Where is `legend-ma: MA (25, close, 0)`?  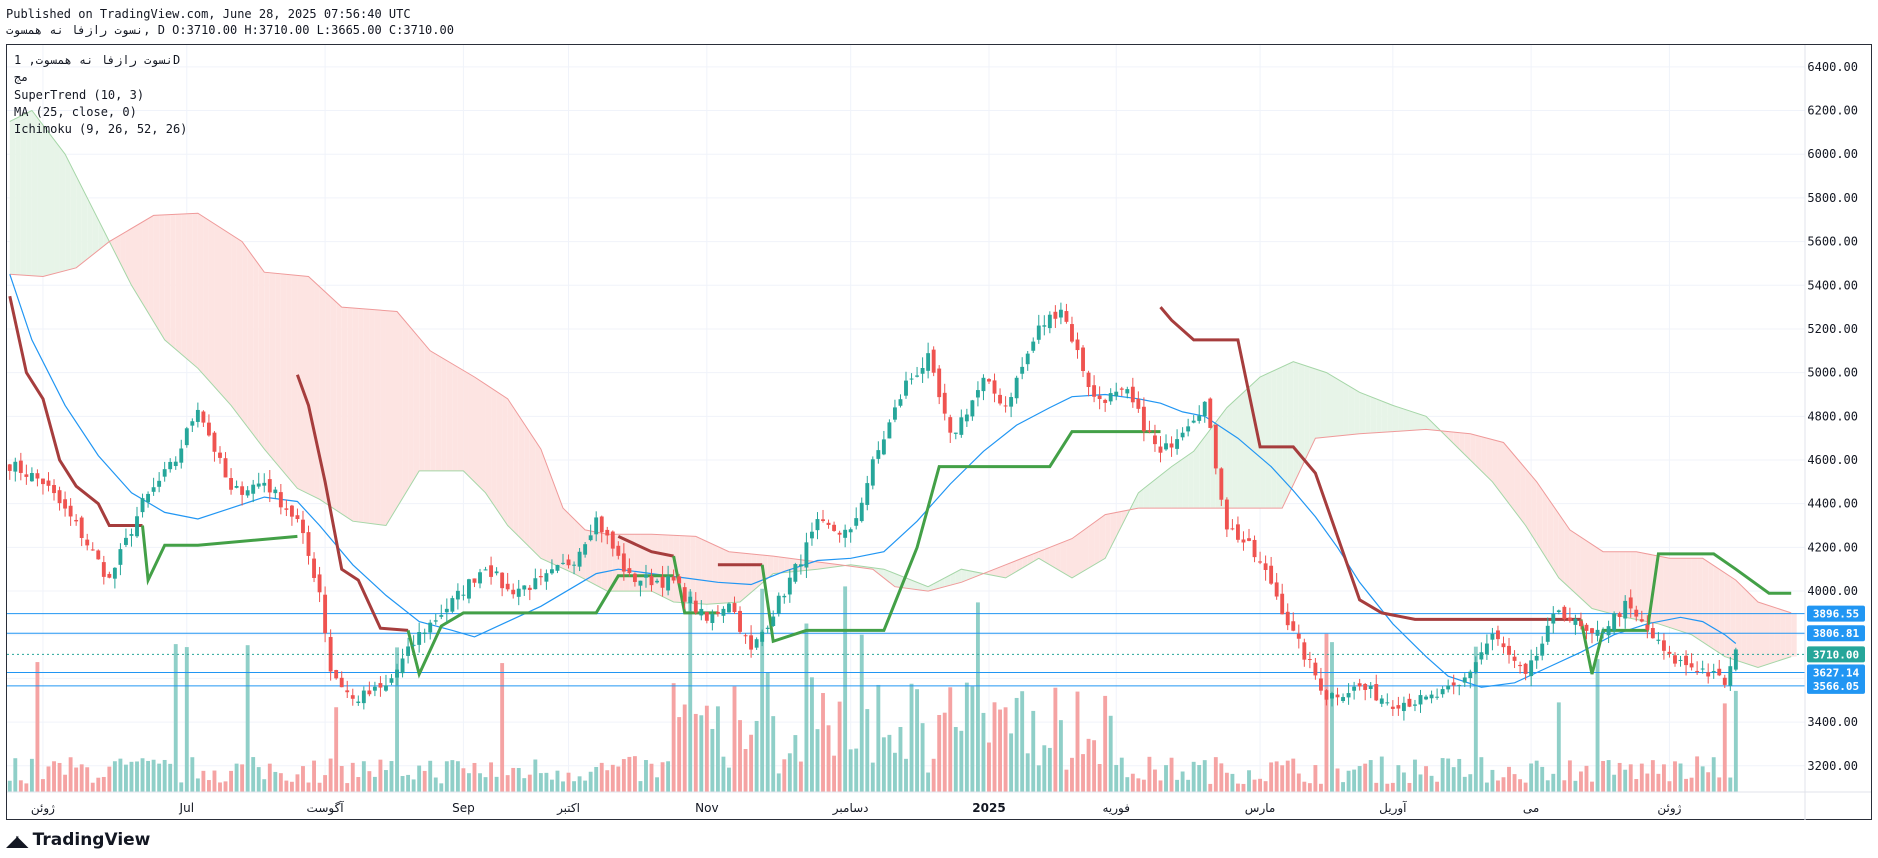
legend-ma: MA (25, close, 0) is located at coordinates (75, 112).